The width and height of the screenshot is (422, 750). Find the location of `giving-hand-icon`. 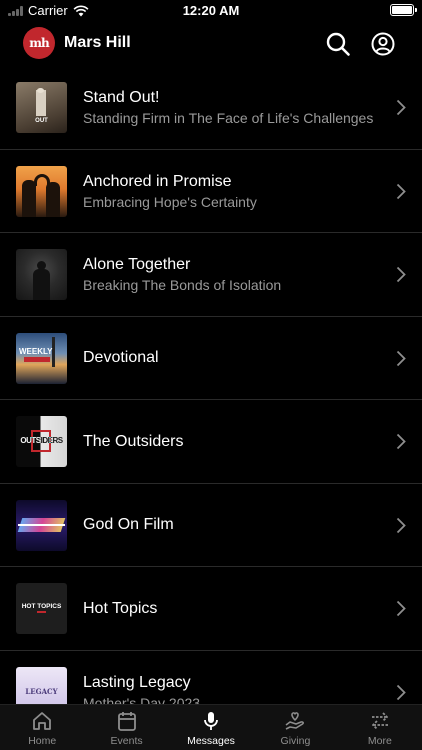

giving-hand-icon is located at coordinates (295, 721).